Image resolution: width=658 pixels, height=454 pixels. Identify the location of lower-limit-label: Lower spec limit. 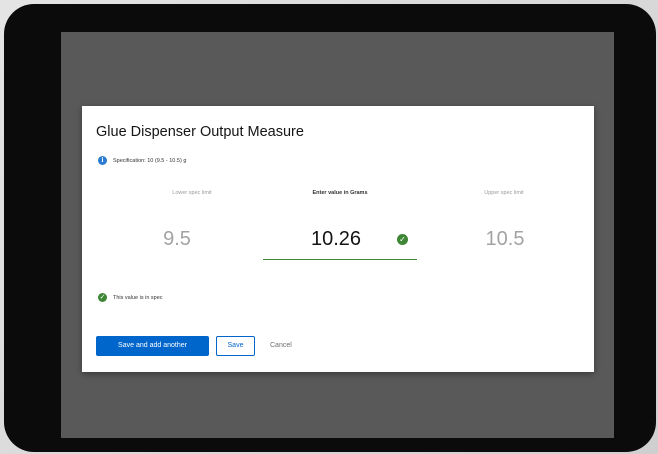
(192, 193).